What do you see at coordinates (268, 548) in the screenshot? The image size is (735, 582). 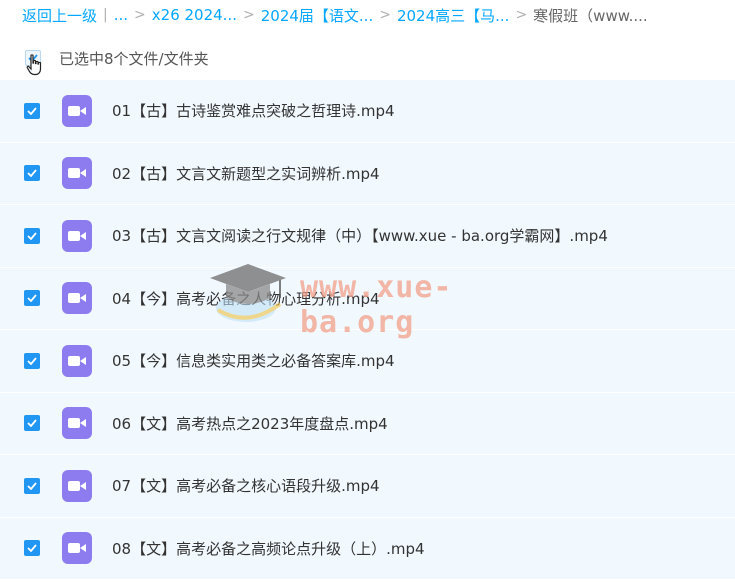 I see `file-name: 08【文】高考必备之高频论点升级（上）.mp4` at bounding box center [268, 548].